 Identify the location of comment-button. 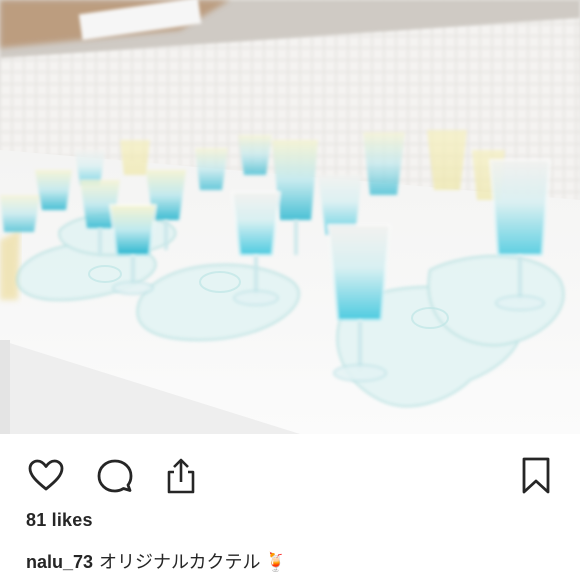
(115, 476).